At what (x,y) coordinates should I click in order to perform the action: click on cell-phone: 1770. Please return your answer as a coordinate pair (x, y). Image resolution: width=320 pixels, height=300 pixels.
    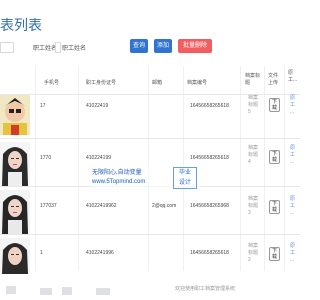
    Looking at the image, I should click on (46, 158).